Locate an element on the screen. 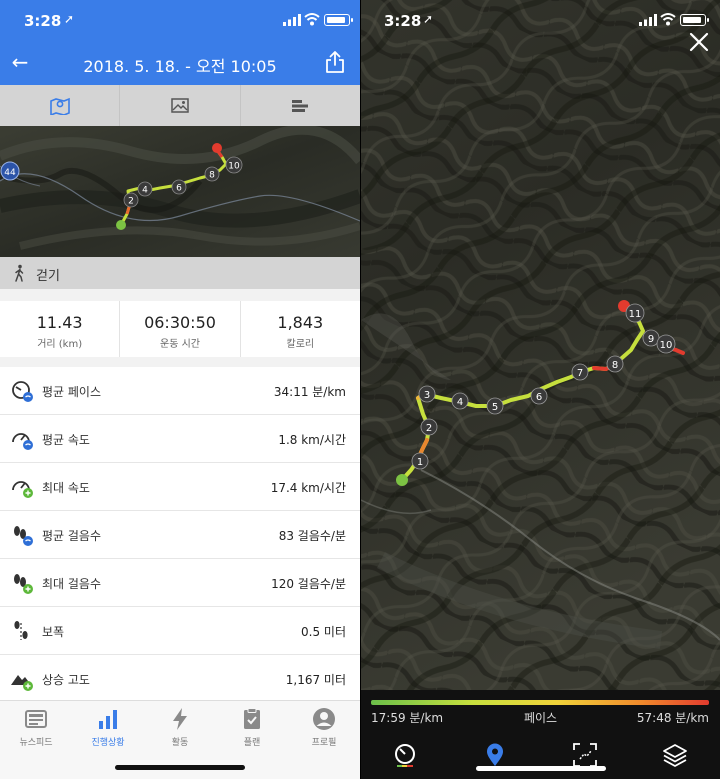  distance-label: 거리 (km) is located at coordinates (60, 344).